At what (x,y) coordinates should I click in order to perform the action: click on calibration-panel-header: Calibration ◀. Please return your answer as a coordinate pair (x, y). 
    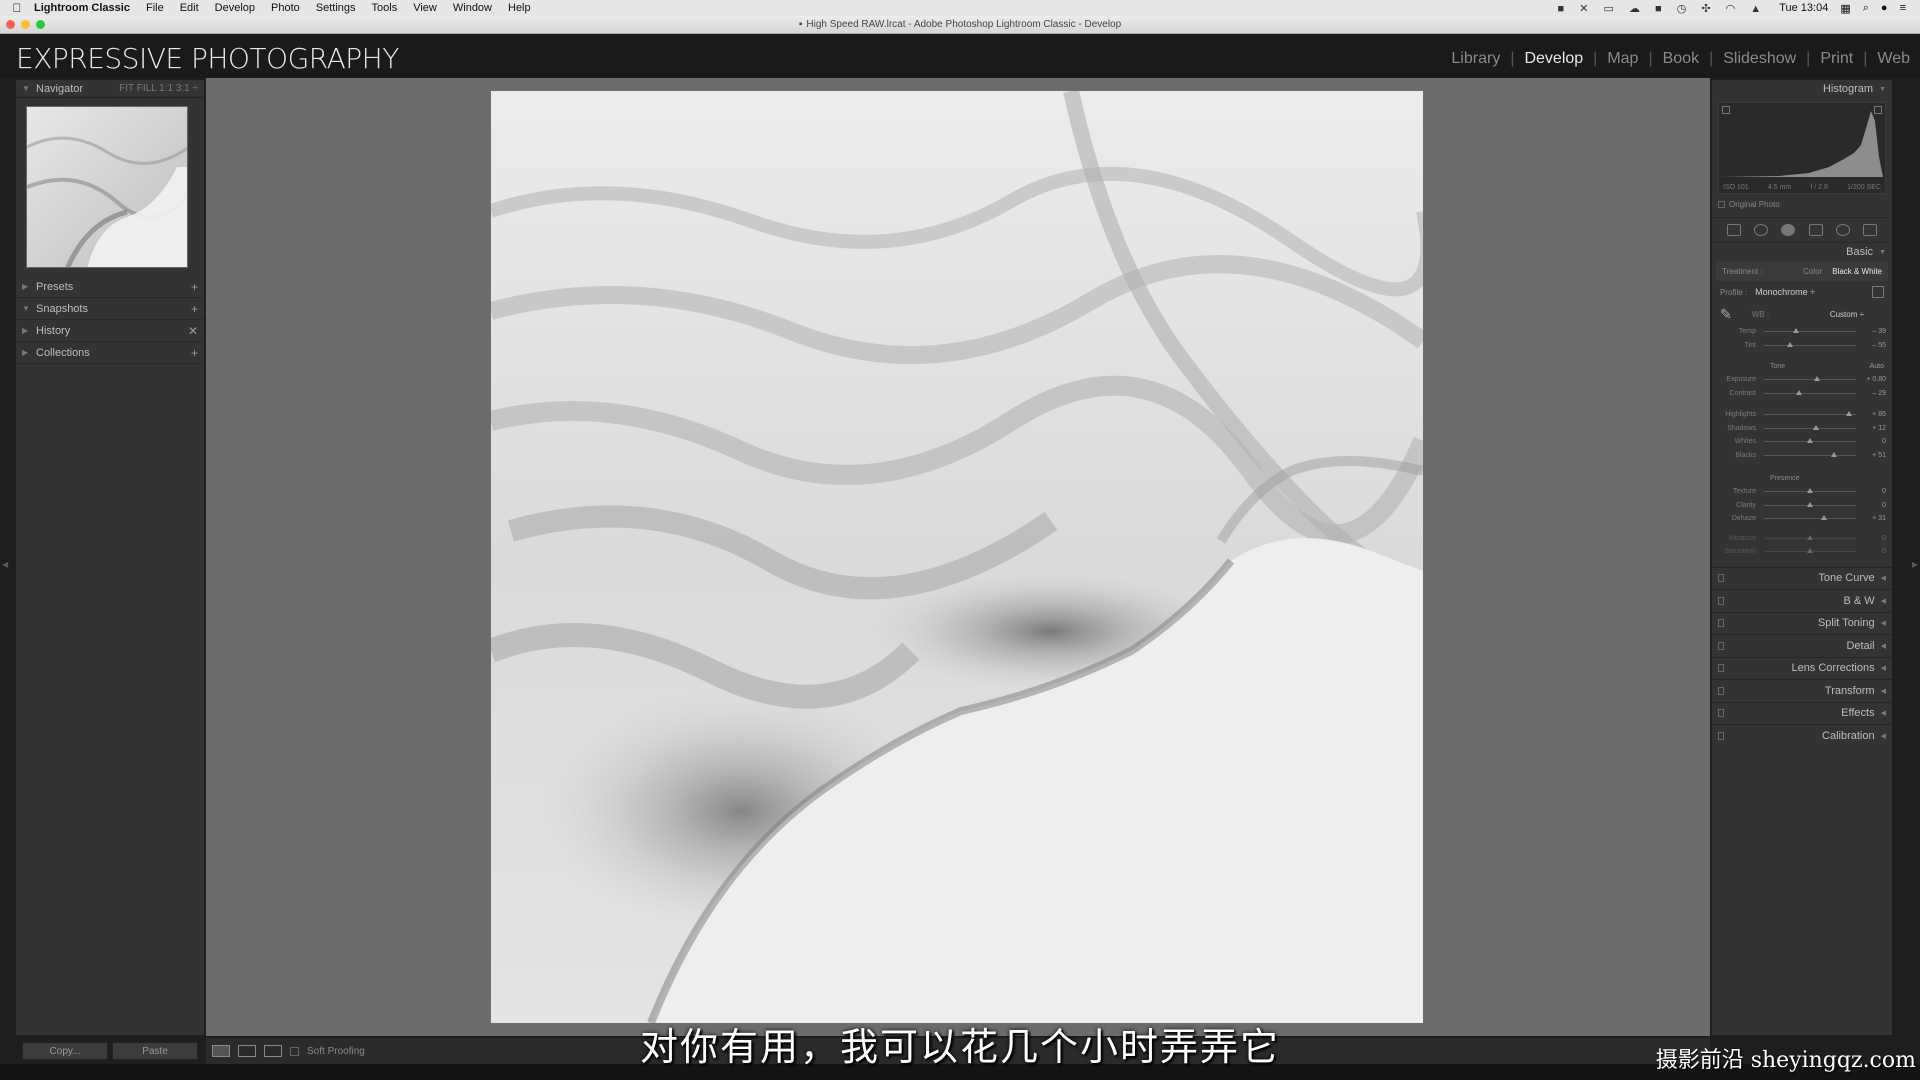
    Looking at the image, I should click on (1802, 735).